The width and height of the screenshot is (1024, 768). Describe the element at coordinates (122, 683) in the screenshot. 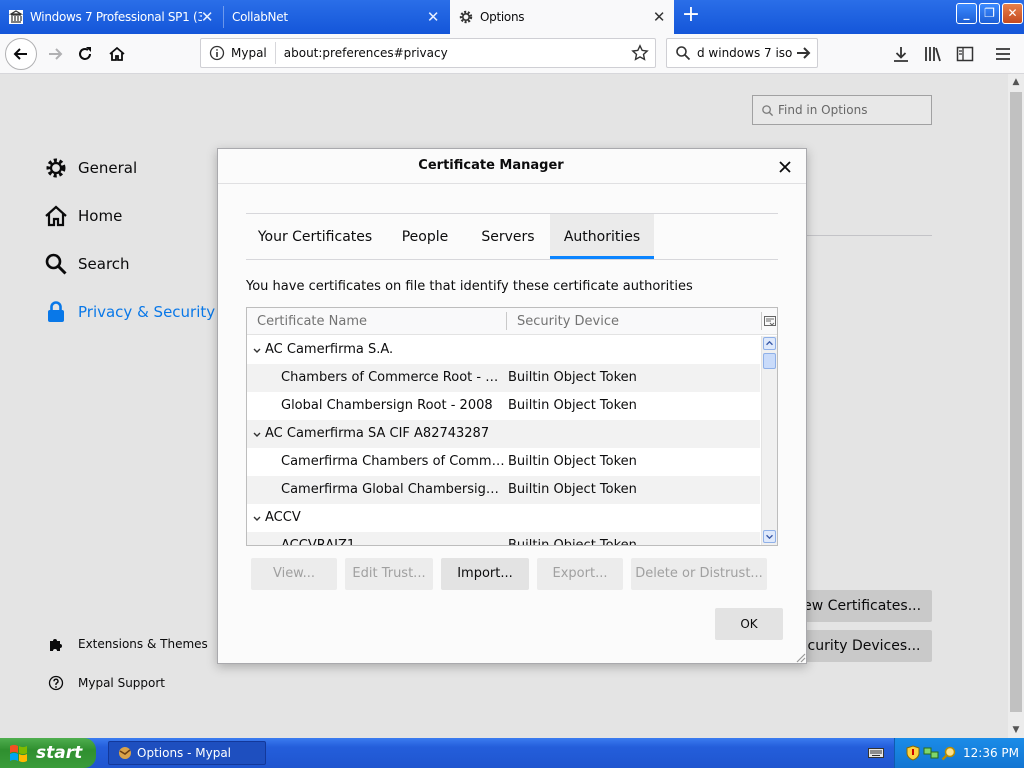

I see `support-label: Mypal Support` at that location.